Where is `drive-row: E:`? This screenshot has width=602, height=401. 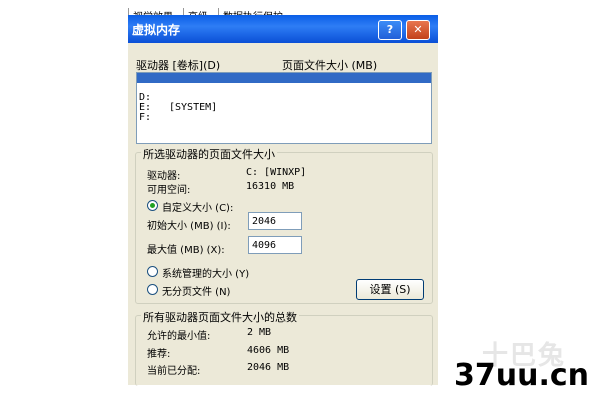 drive-row: E: is located at coordinates (284, 103).